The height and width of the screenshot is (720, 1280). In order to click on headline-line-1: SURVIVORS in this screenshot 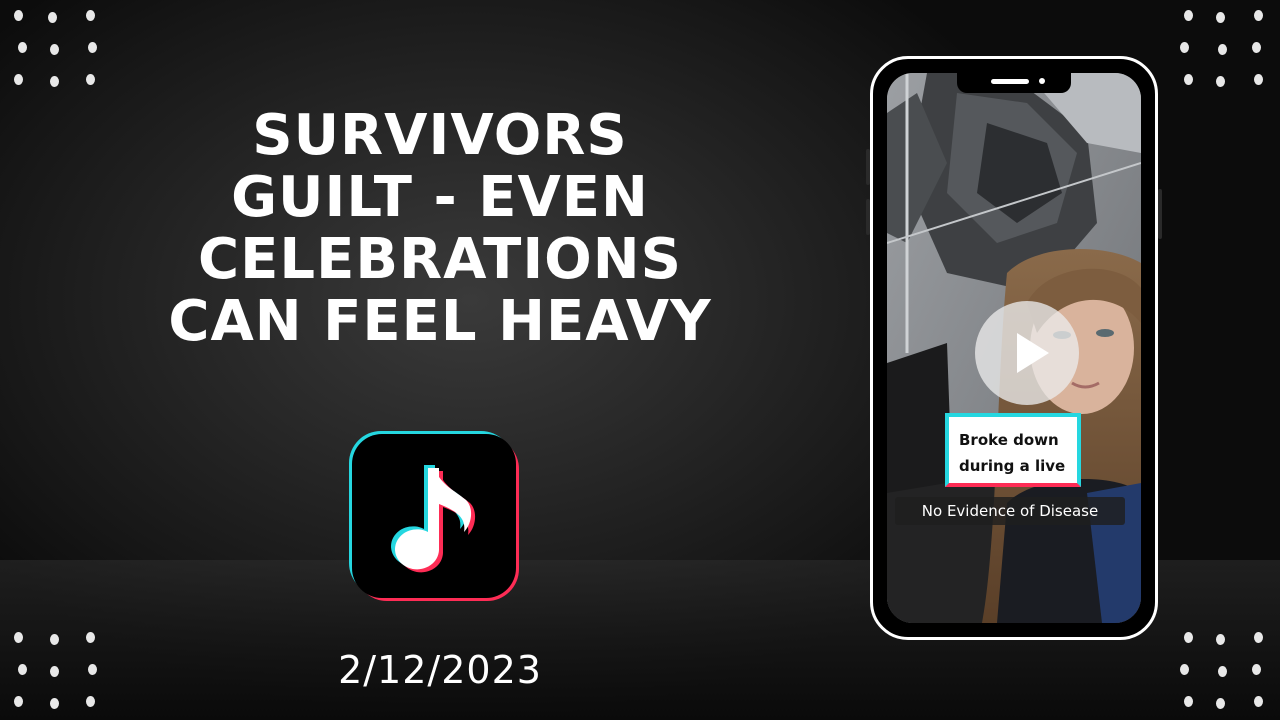, I will do `click(440, 135)`.